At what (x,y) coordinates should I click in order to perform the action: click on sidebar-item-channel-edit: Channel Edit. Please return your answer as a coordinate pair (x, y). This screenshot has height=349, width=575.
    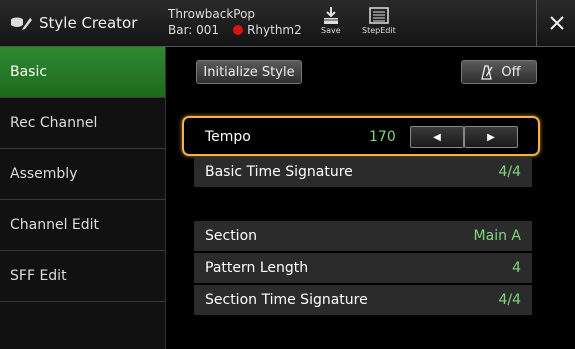
    Looking at the image, I should click on (82, 225).